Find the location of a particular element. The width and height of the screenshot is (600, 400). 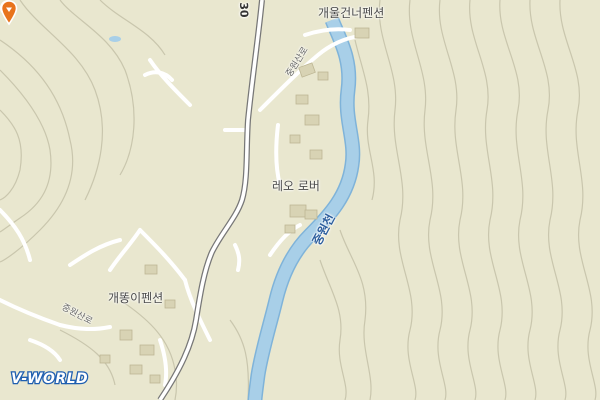

vworld-logo-mark: V-WORLD is located at coordinates (49, 379).